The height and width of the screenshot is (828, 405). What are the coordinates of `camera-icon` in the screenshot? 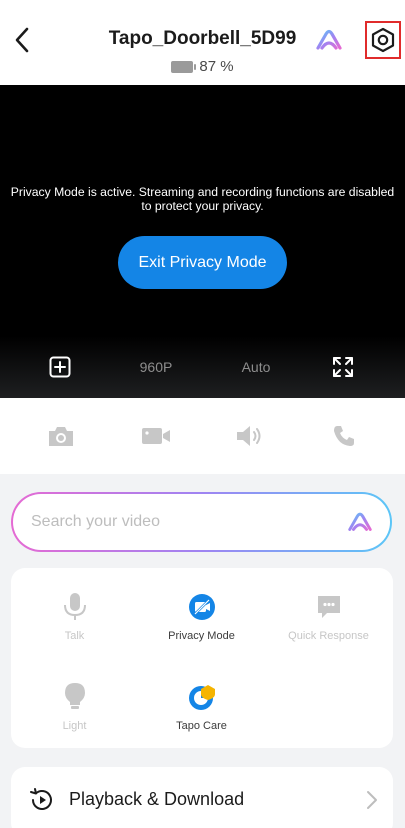 It's located at (61, 436).